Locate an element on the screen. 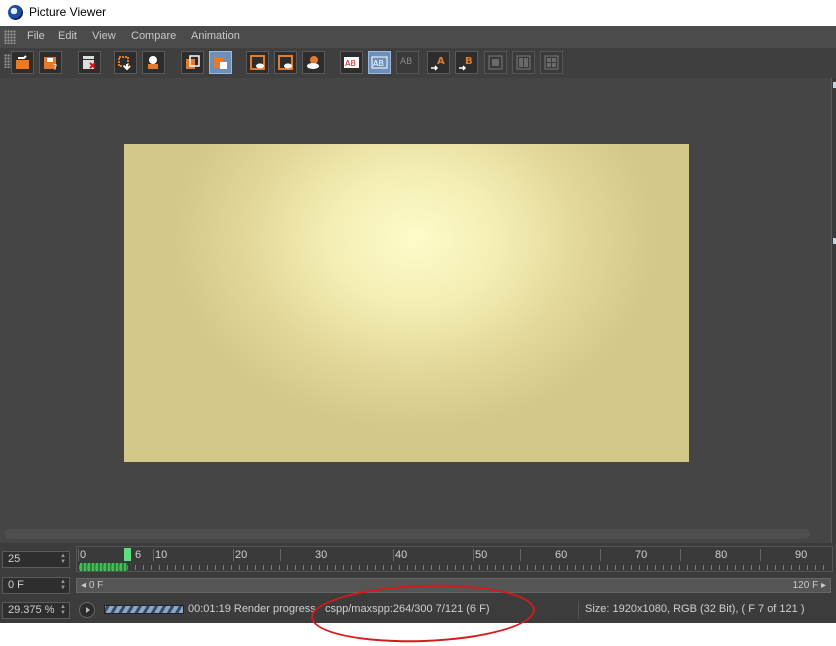 The height and width of the screenshot is (646, 836). menu-compare: Compare is located at coordinates (153, 36).